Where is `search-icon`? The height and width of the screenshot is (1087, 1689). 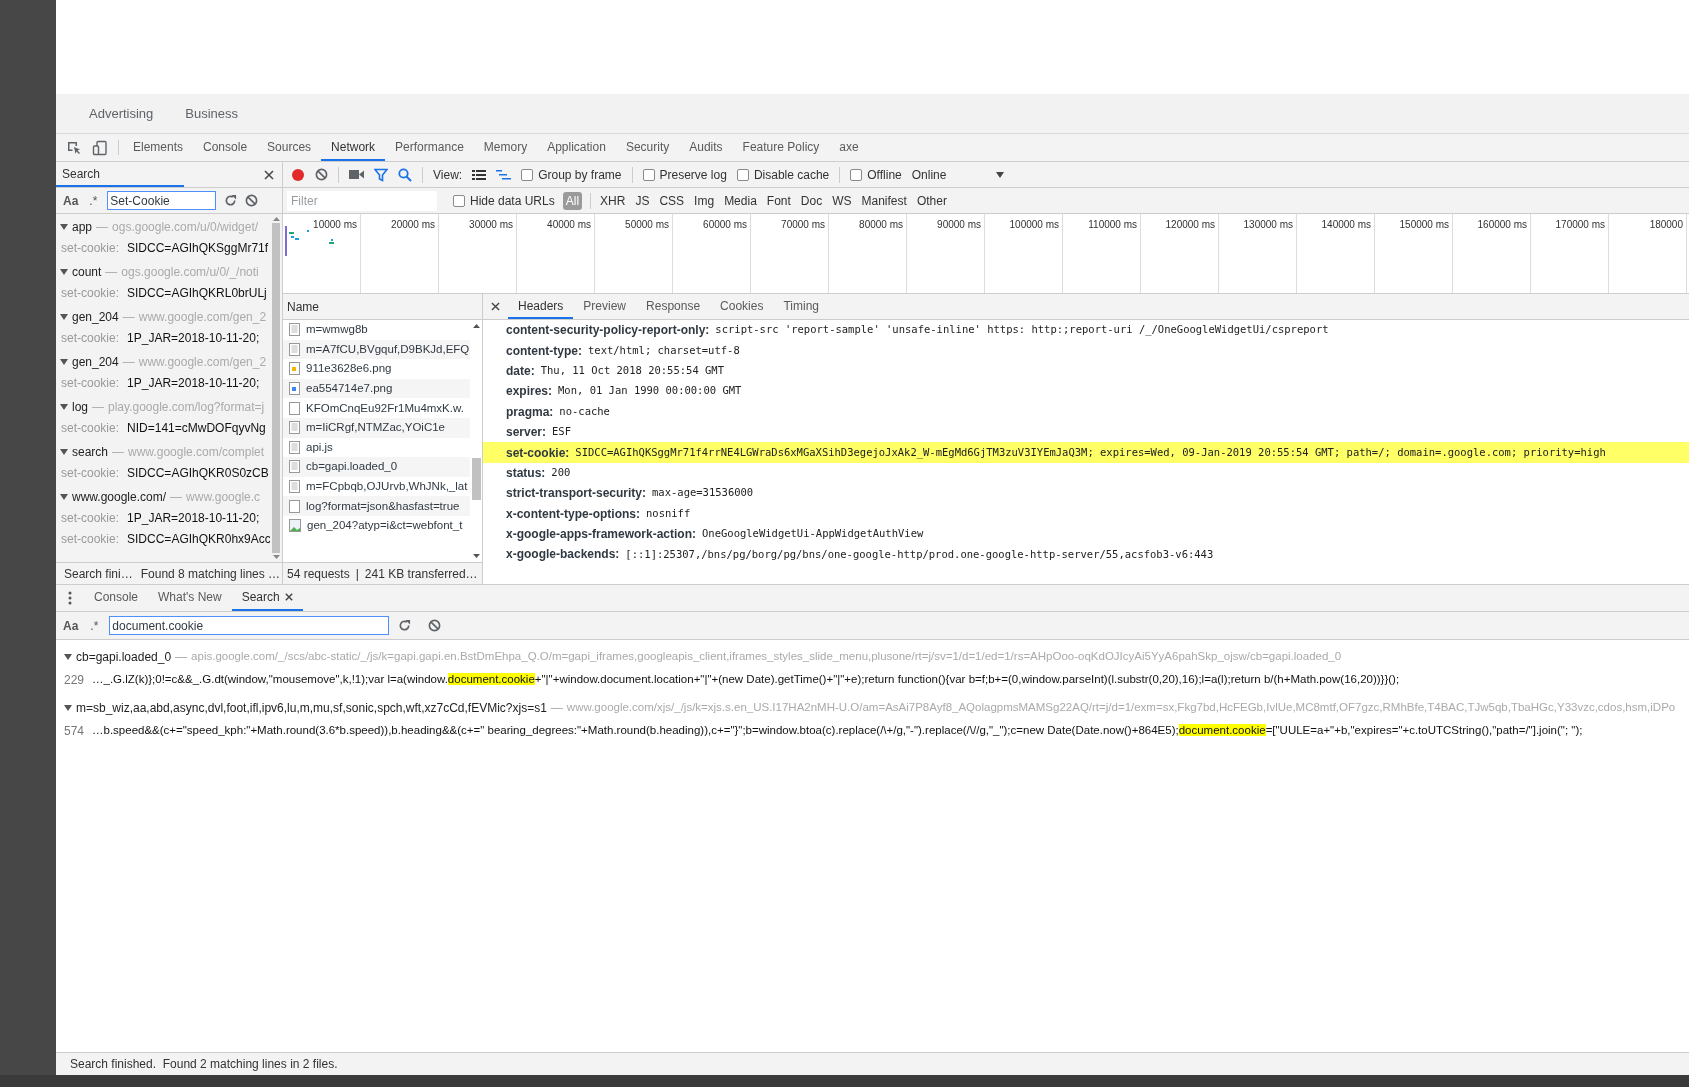
search-icon is located at coordinates (405, 174).